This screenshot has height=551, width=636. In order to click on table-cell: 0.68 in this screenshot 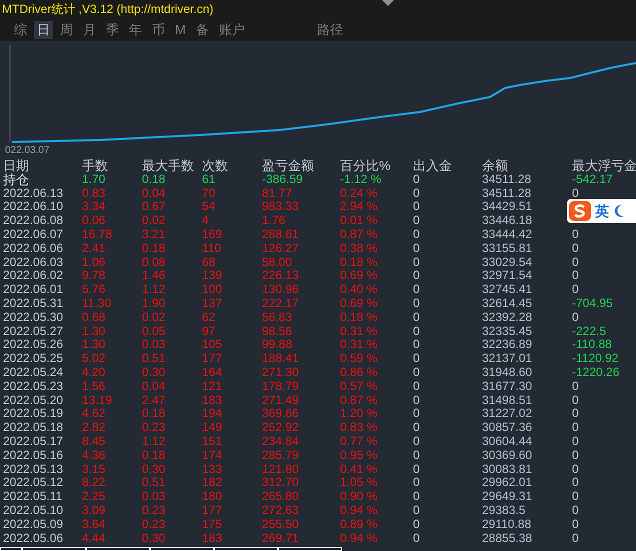, I will do `click(94, 317)`.